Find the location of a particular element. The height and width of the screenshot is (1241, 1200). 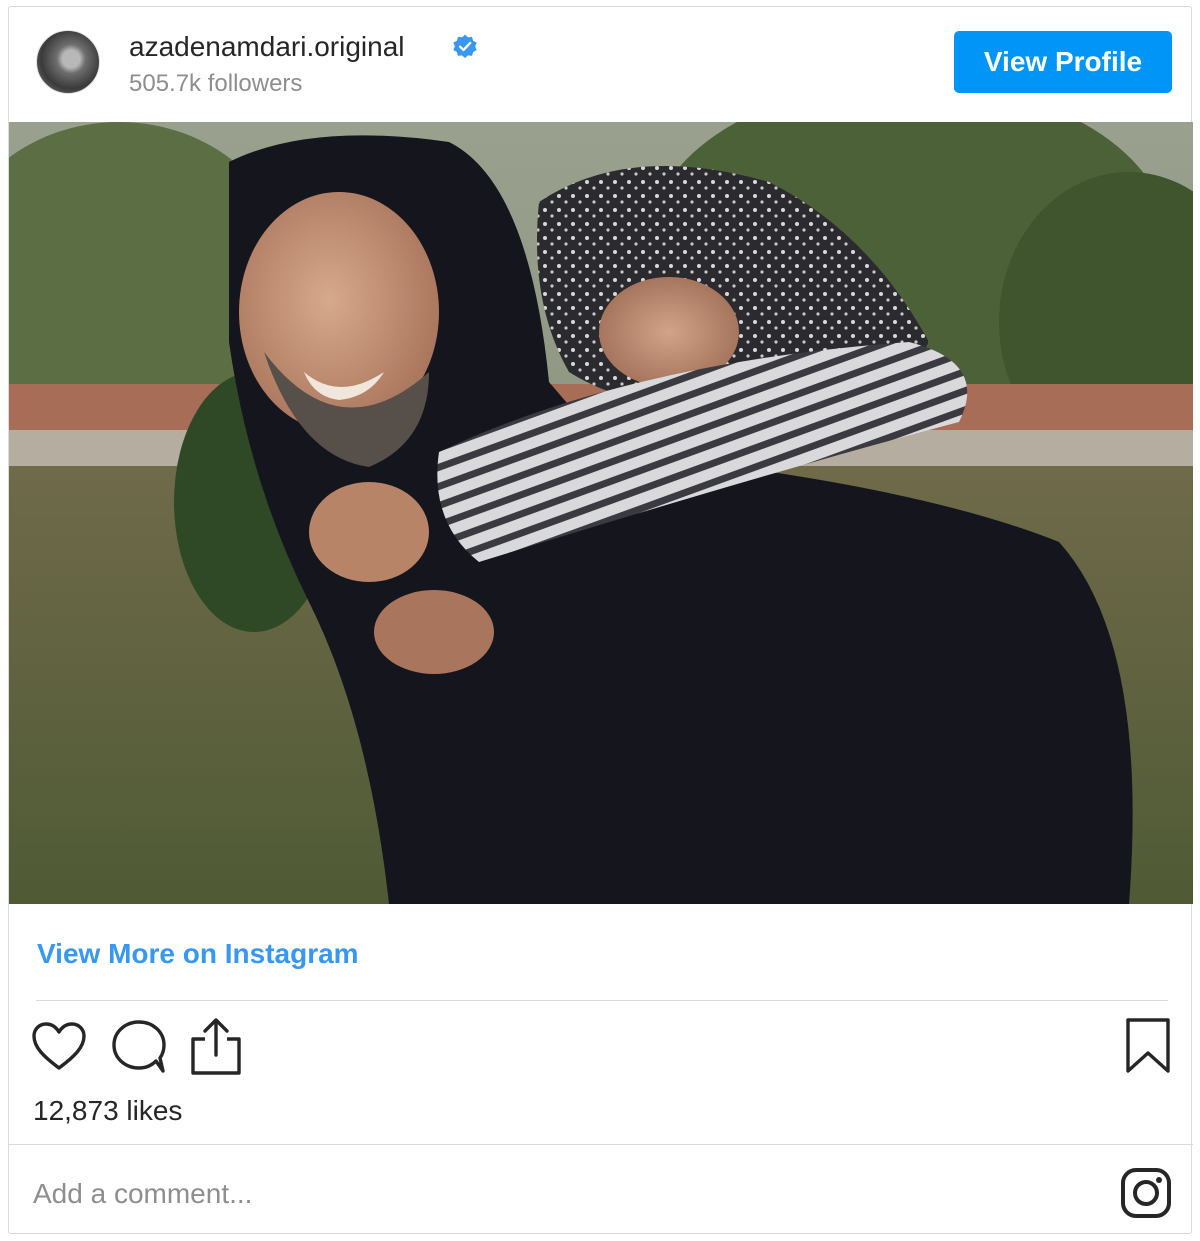

username: azadenamdari.original is located at coordinates (267, 47).